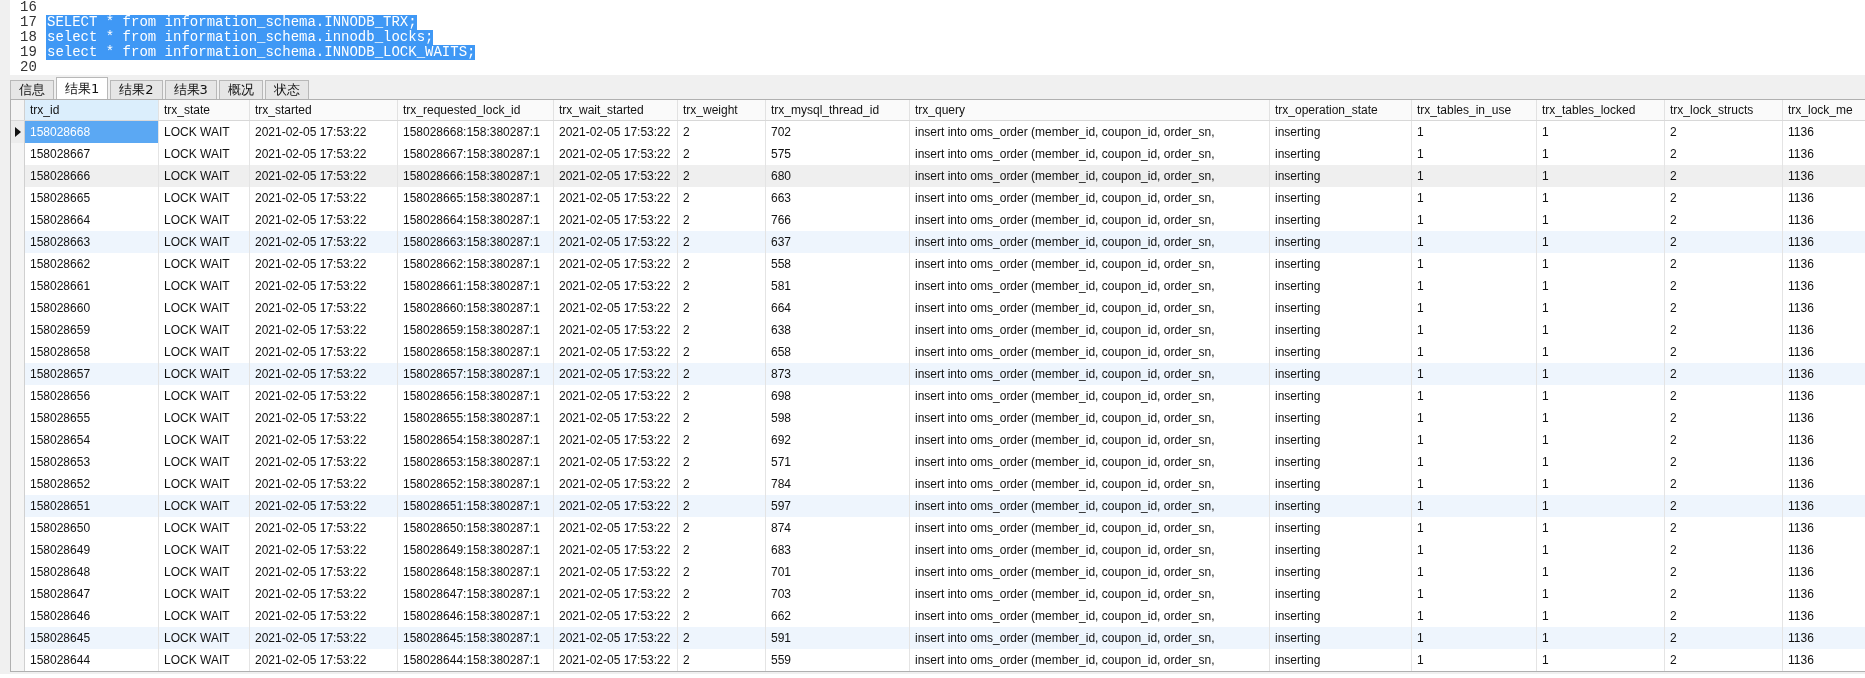 This screenshot has width=1865, height=678. I want to click on column-header: trx_lock_me, so click(1824, 110).